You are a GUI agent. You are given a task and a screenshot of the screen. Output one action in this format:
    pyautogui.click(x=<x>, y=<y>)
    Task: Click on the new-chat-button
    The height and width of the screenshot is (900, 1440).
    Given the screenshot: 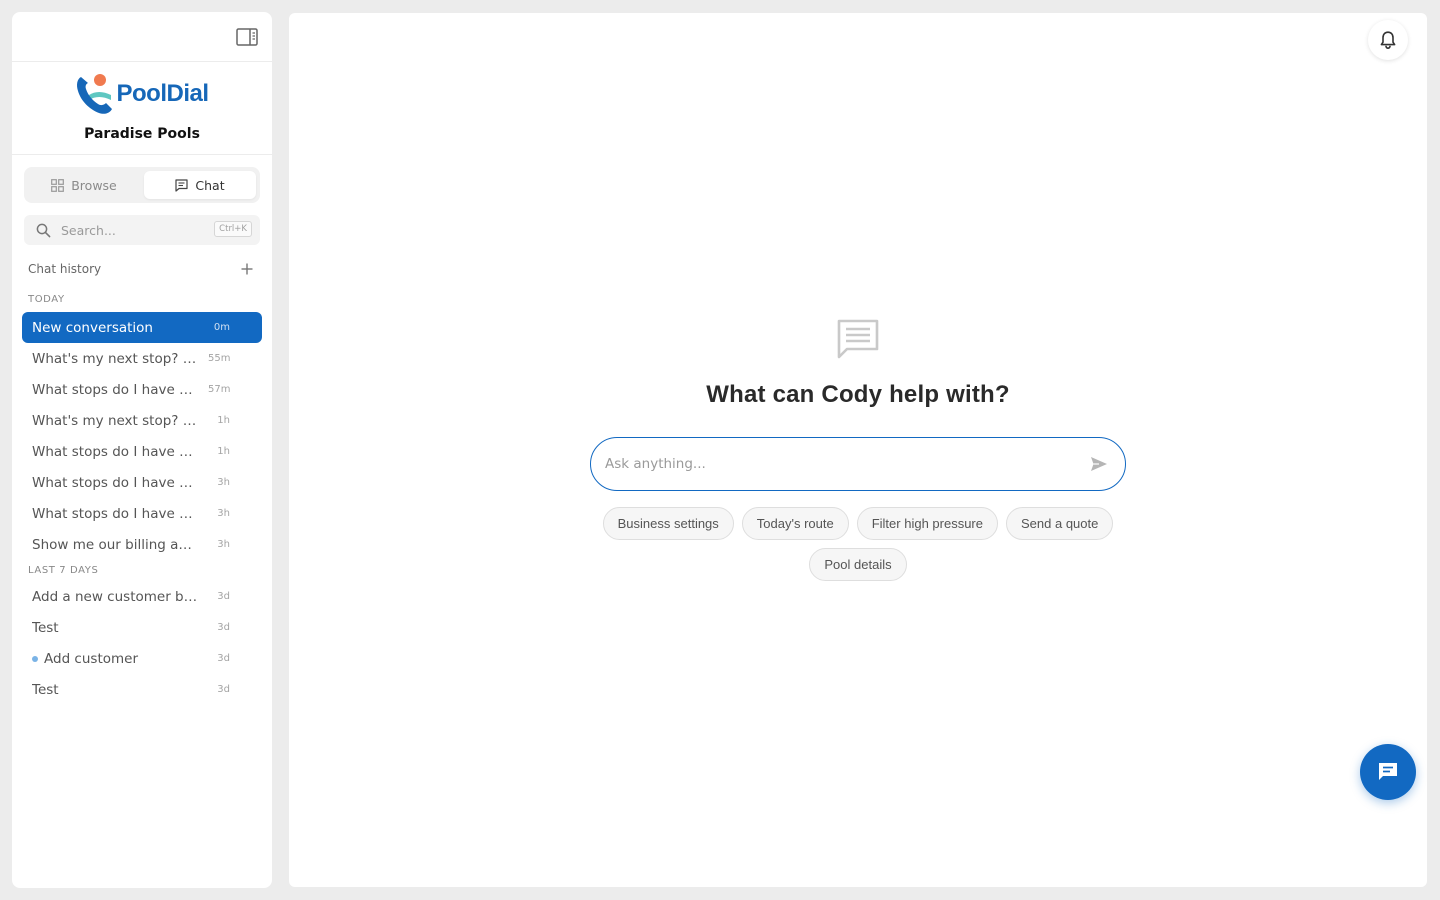 What is the action you would take?
    pyautogui.click(x=247, y=269)
    